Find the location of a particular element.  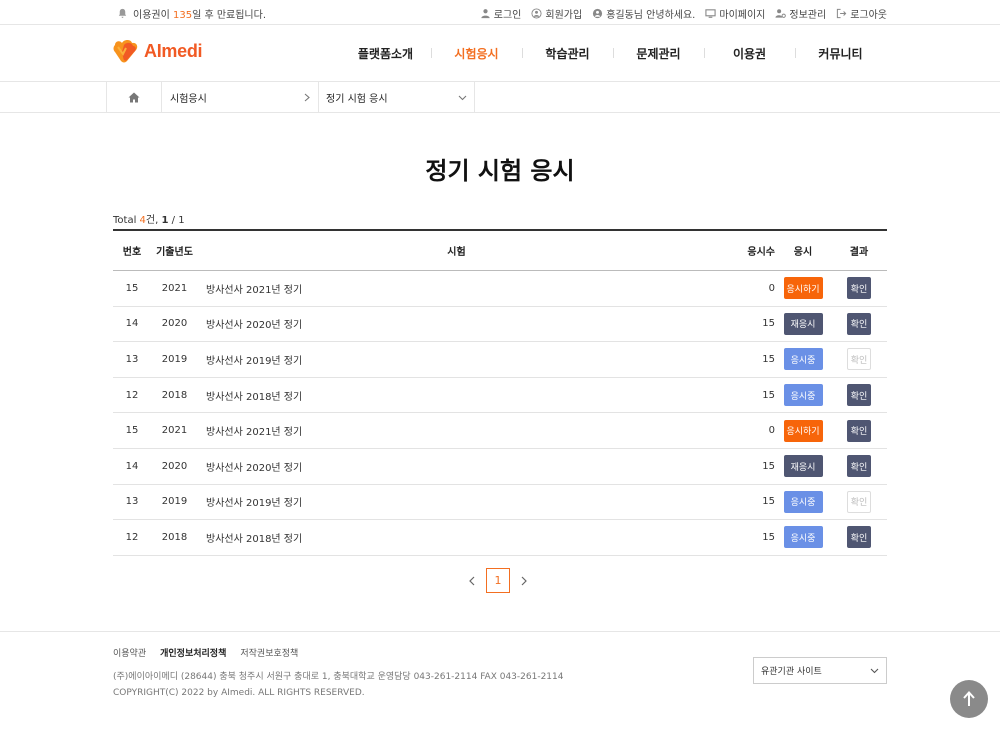

cell-no: 14 is located at coordinates (132, 324).